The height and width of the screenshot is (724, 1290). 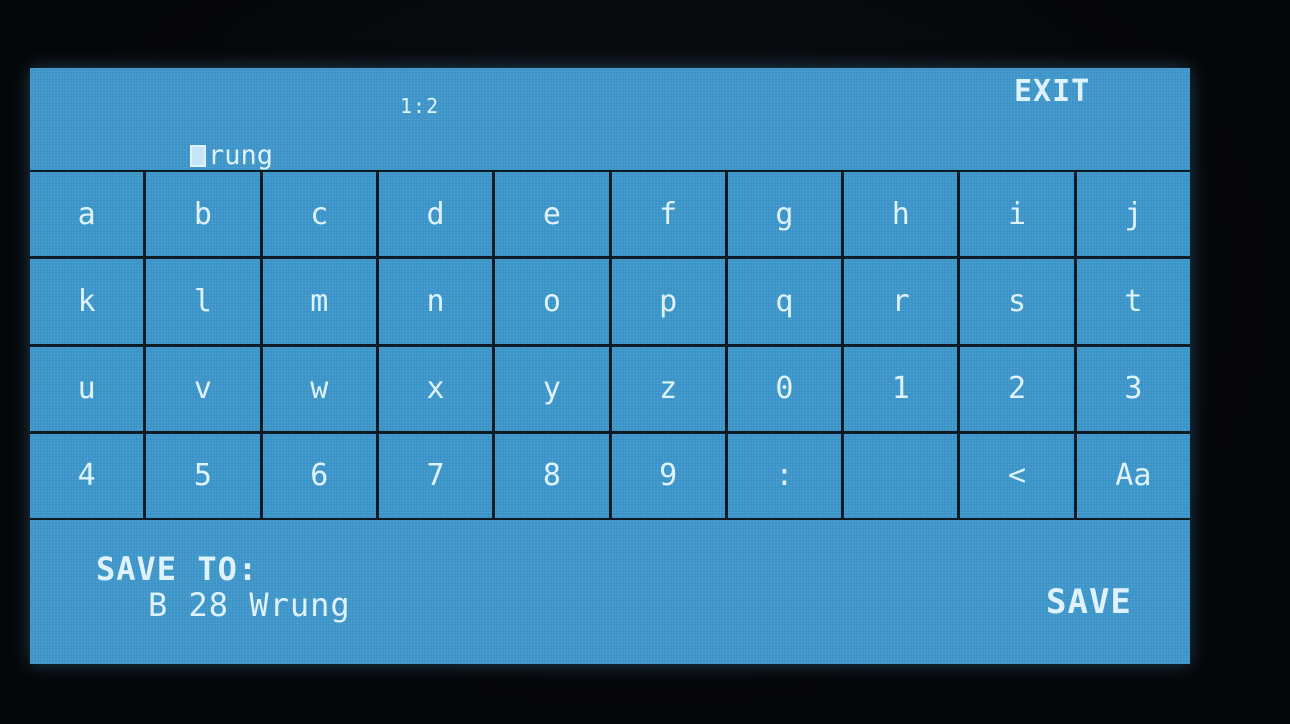 What do you see at coordinates (901, 301) in the screenshot?
I see `key-r: r` at bounding box center [901, 301].